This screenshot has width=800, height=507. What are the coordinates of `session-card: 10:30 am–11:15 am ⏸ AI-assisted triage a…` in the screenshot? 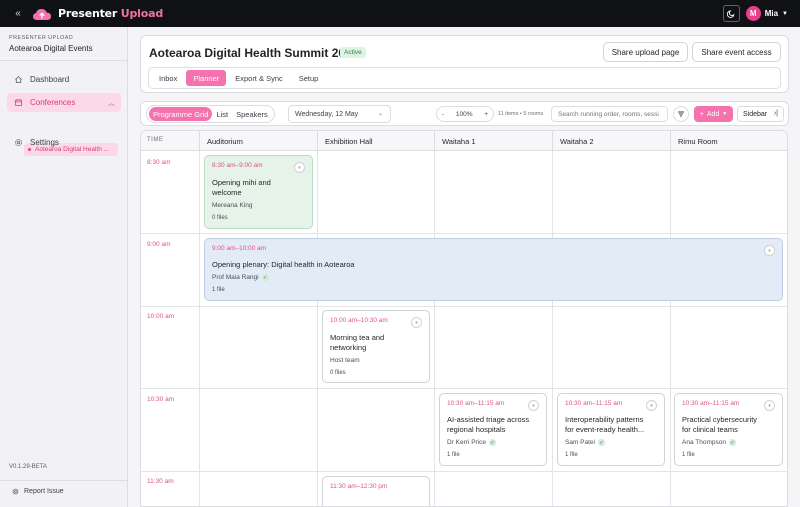 It's located at (493, 429).